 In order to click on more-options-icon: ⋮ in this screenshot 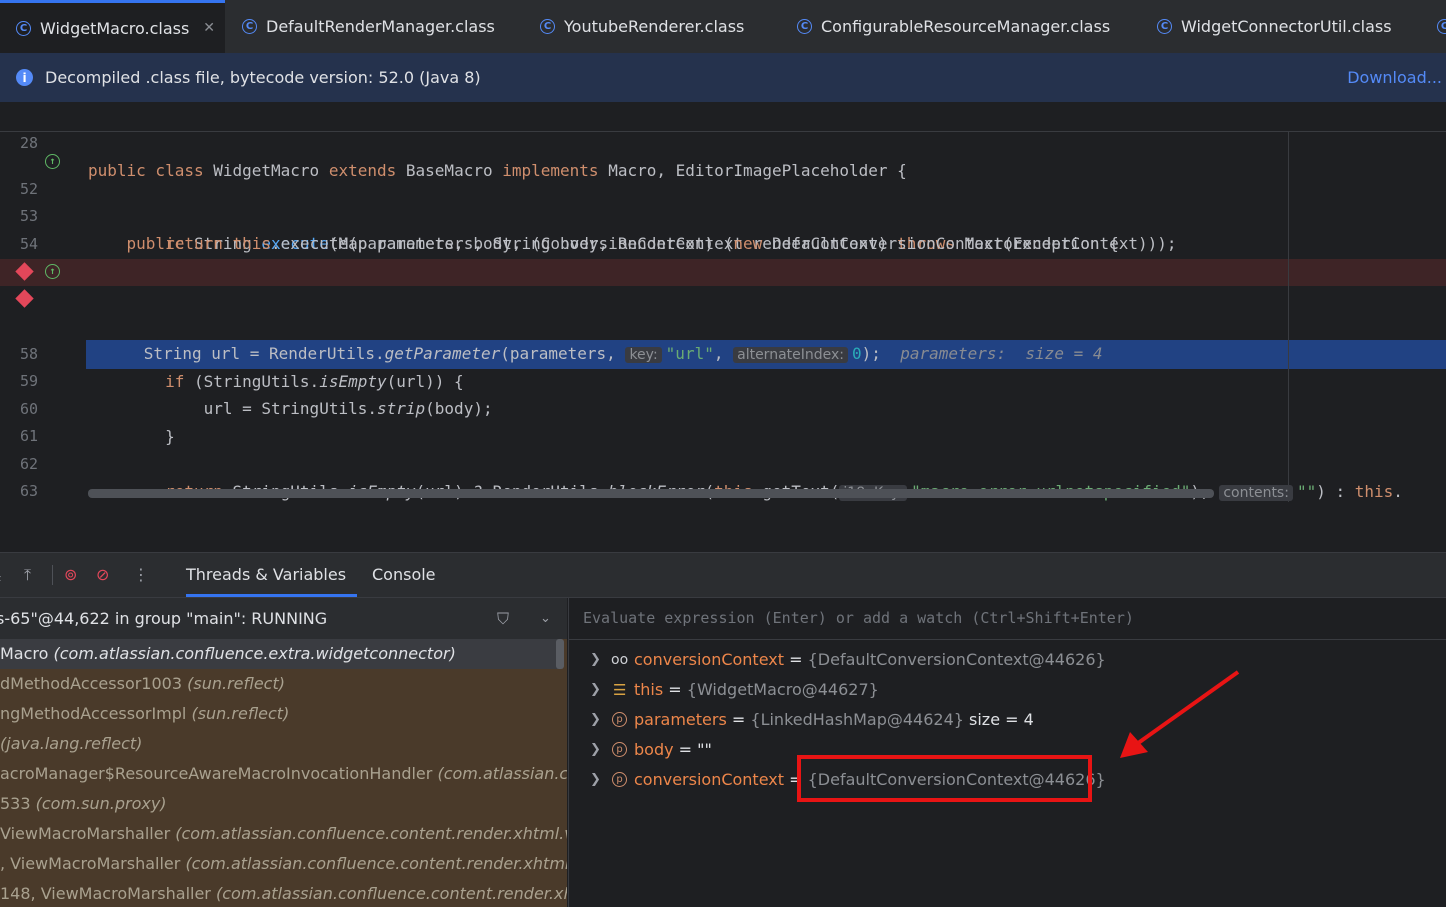, I will do `click(141, 574)`.